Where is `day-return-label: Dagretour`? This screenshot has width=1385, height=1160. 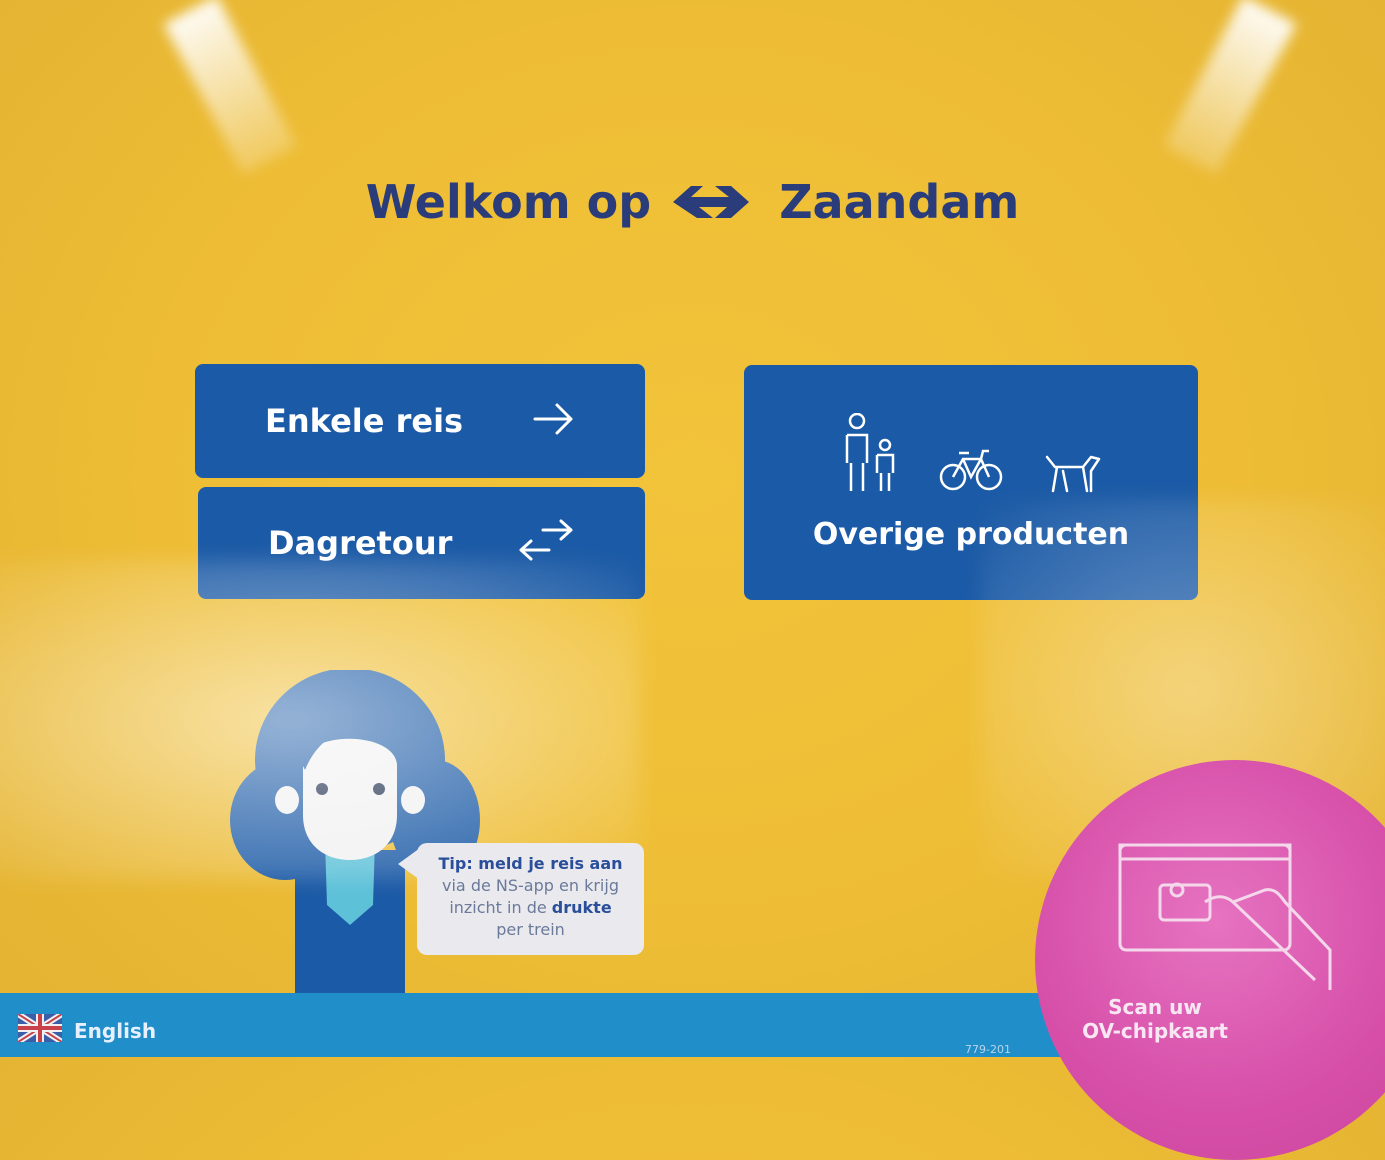 day-return-label: Dagretour is located at coordinates (360, 543).